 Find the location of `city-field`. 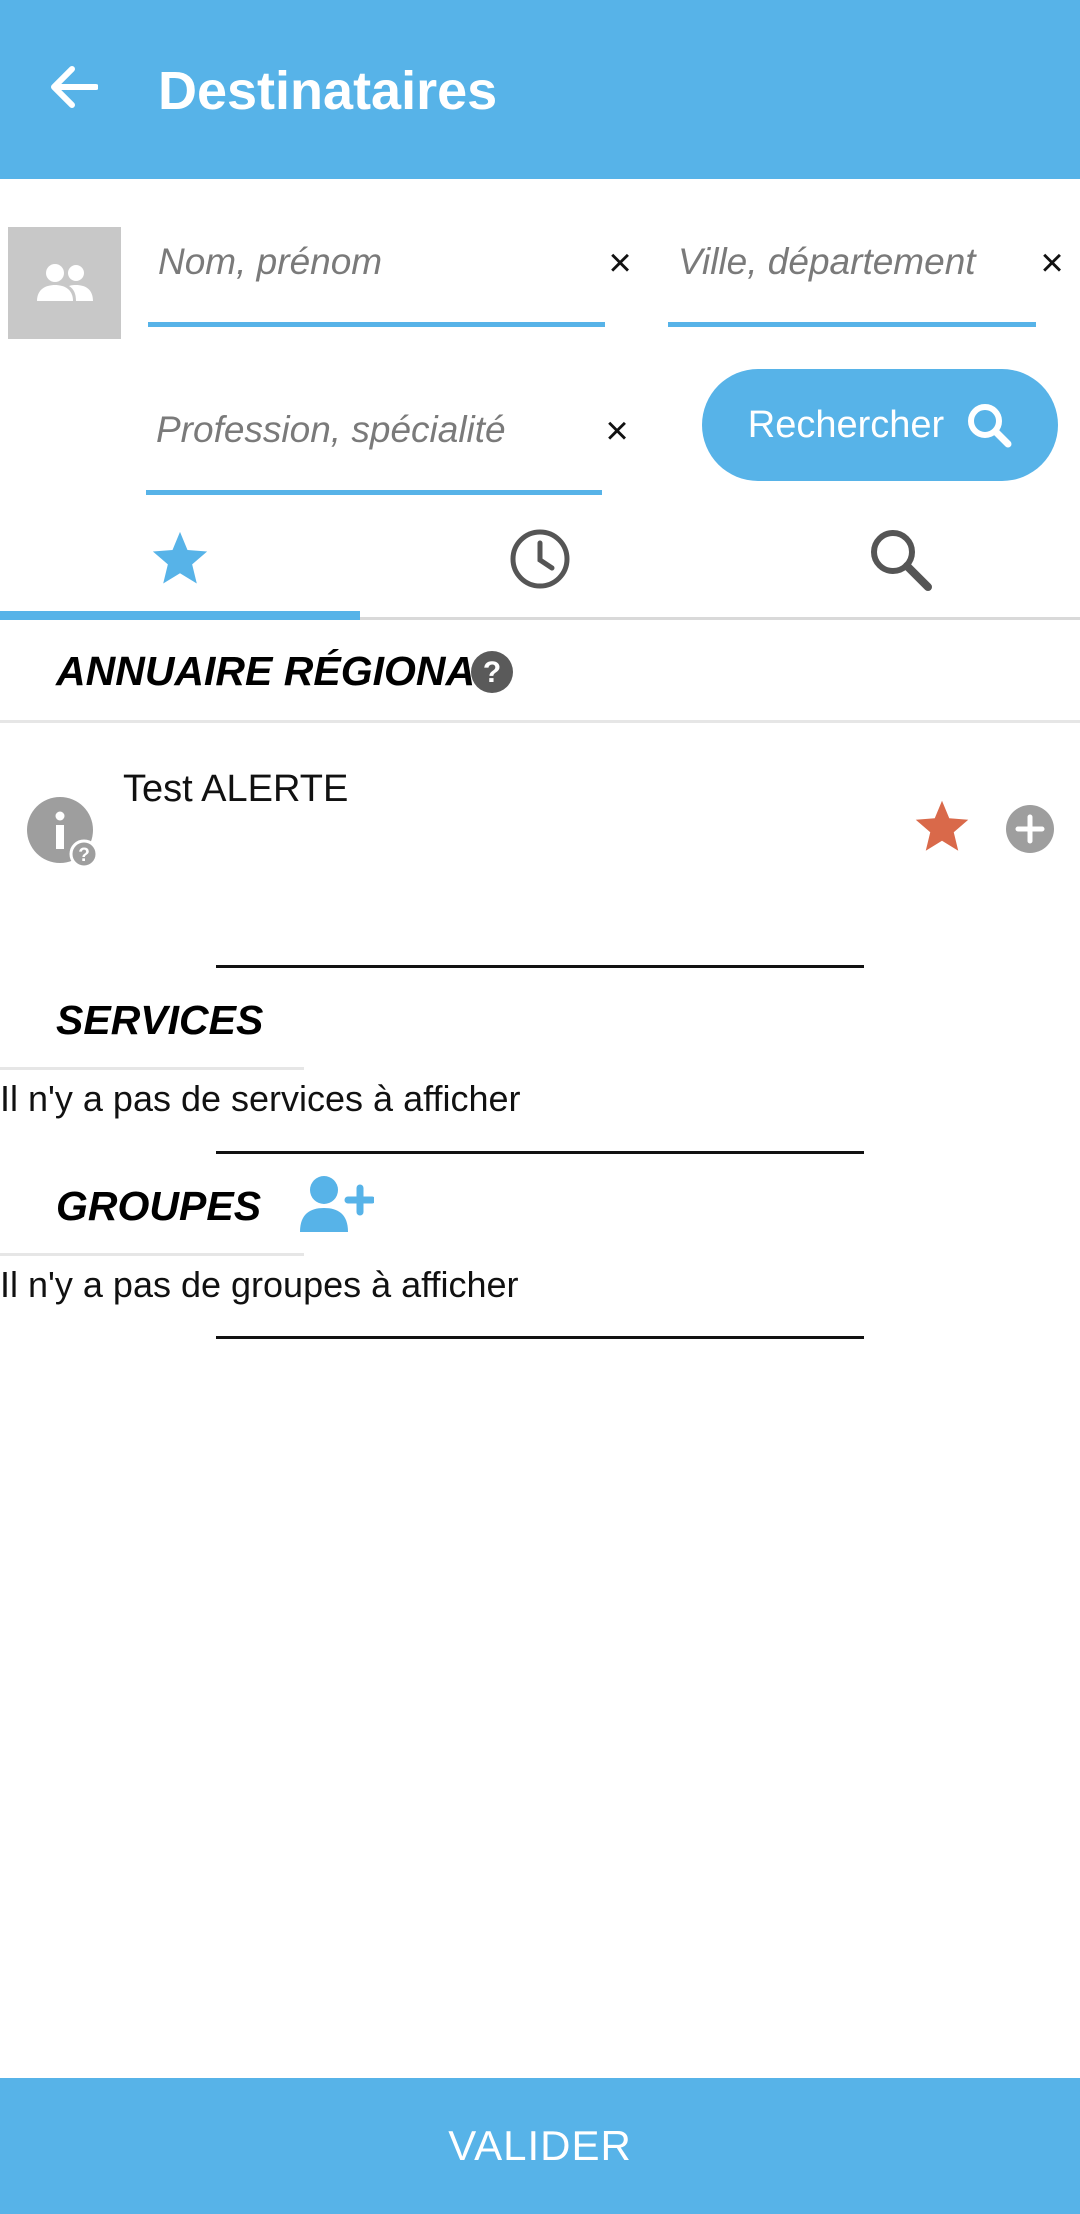

city-field is located at coordinates (857, 277).